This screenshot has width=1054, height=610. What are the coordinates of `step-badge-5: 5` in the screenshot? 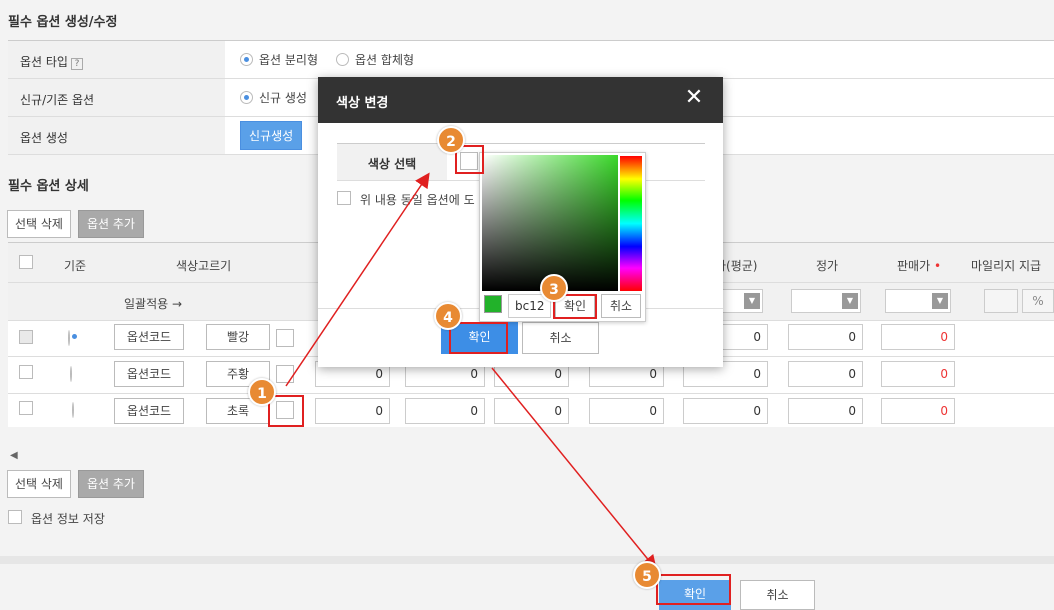 It's located at (647, 575).